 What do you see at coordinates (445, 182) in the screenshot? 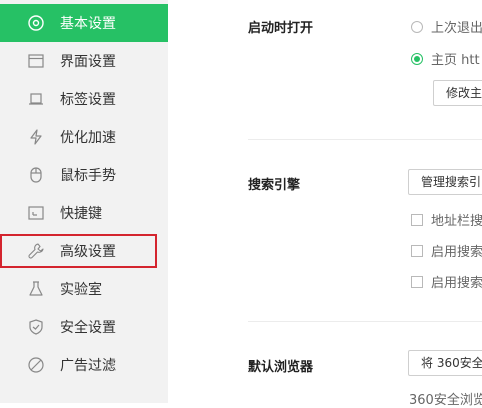
I see `manage-search-engines-button: 管理搜索引` at bounding box center [445, 182].